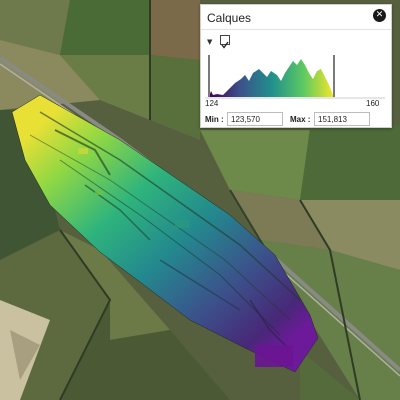 Image resolution: width=400 pixels, height=400 pixels. What do you see at coordinates (214, 119) in the screenshot?
I see `min-label: Min :` at bounding box center [214, 119].